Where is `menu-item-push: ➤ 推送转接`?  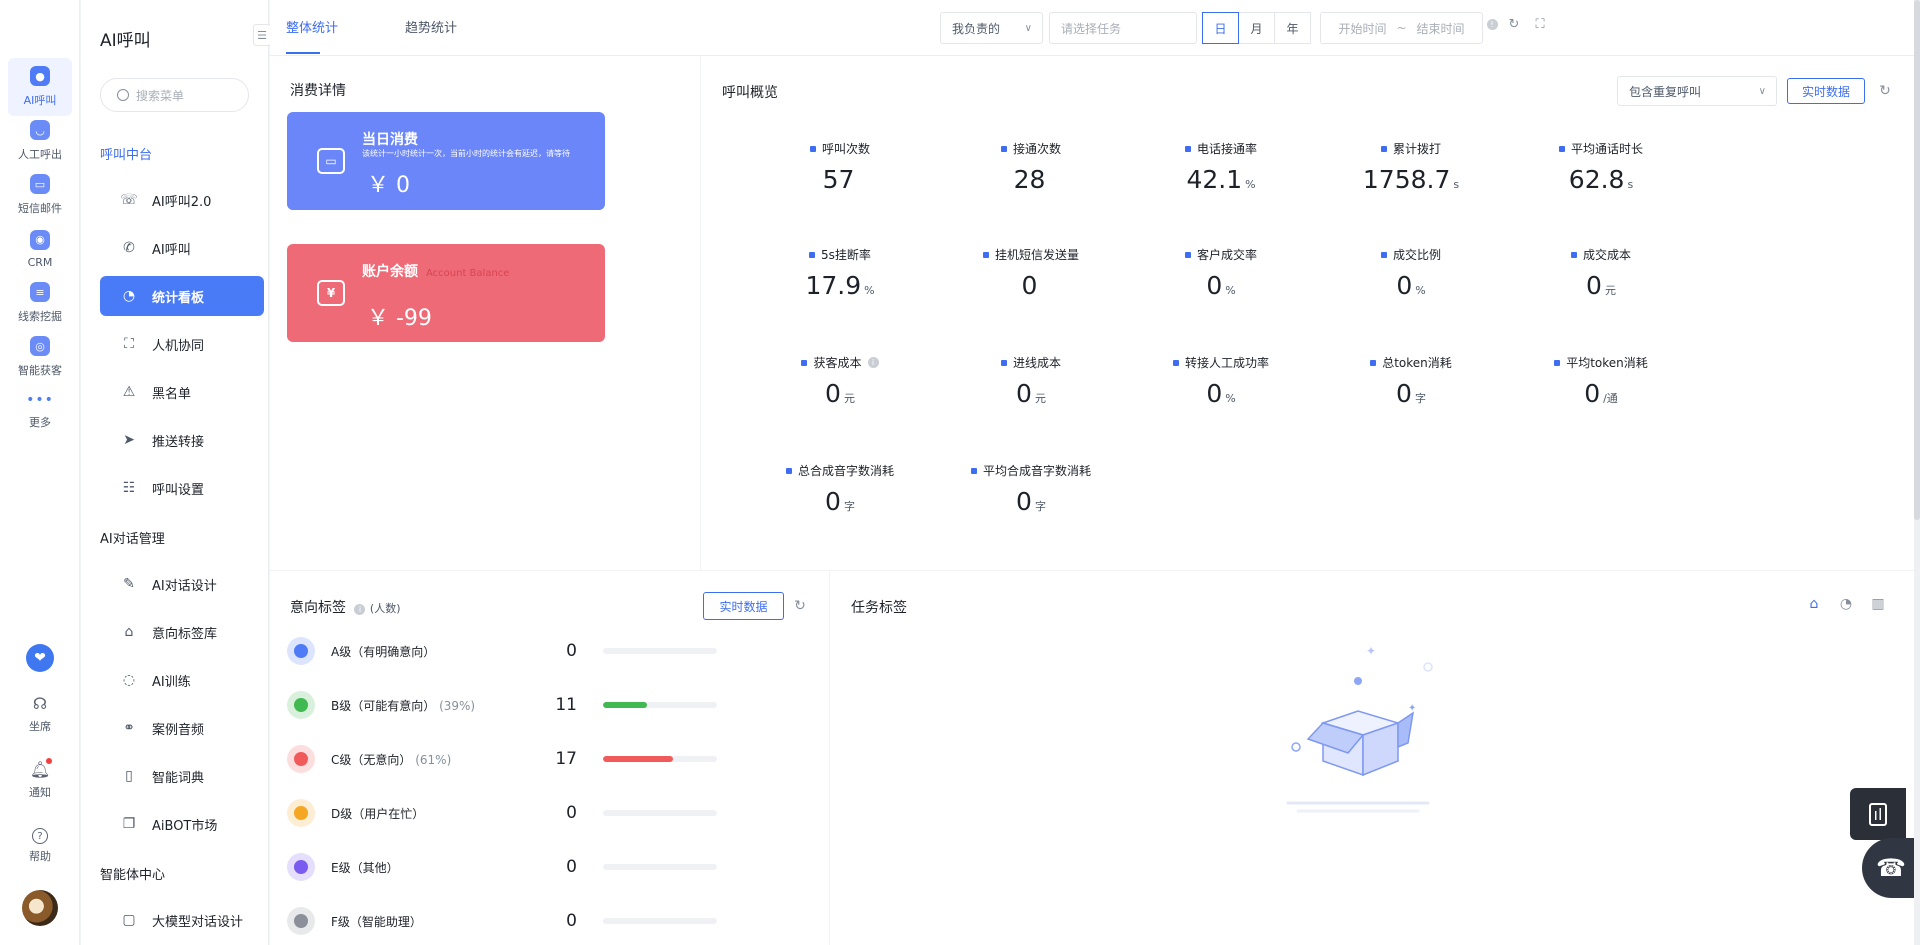
menu-item-push: ➤ 推送转接 is located at coordinates (182, 440).